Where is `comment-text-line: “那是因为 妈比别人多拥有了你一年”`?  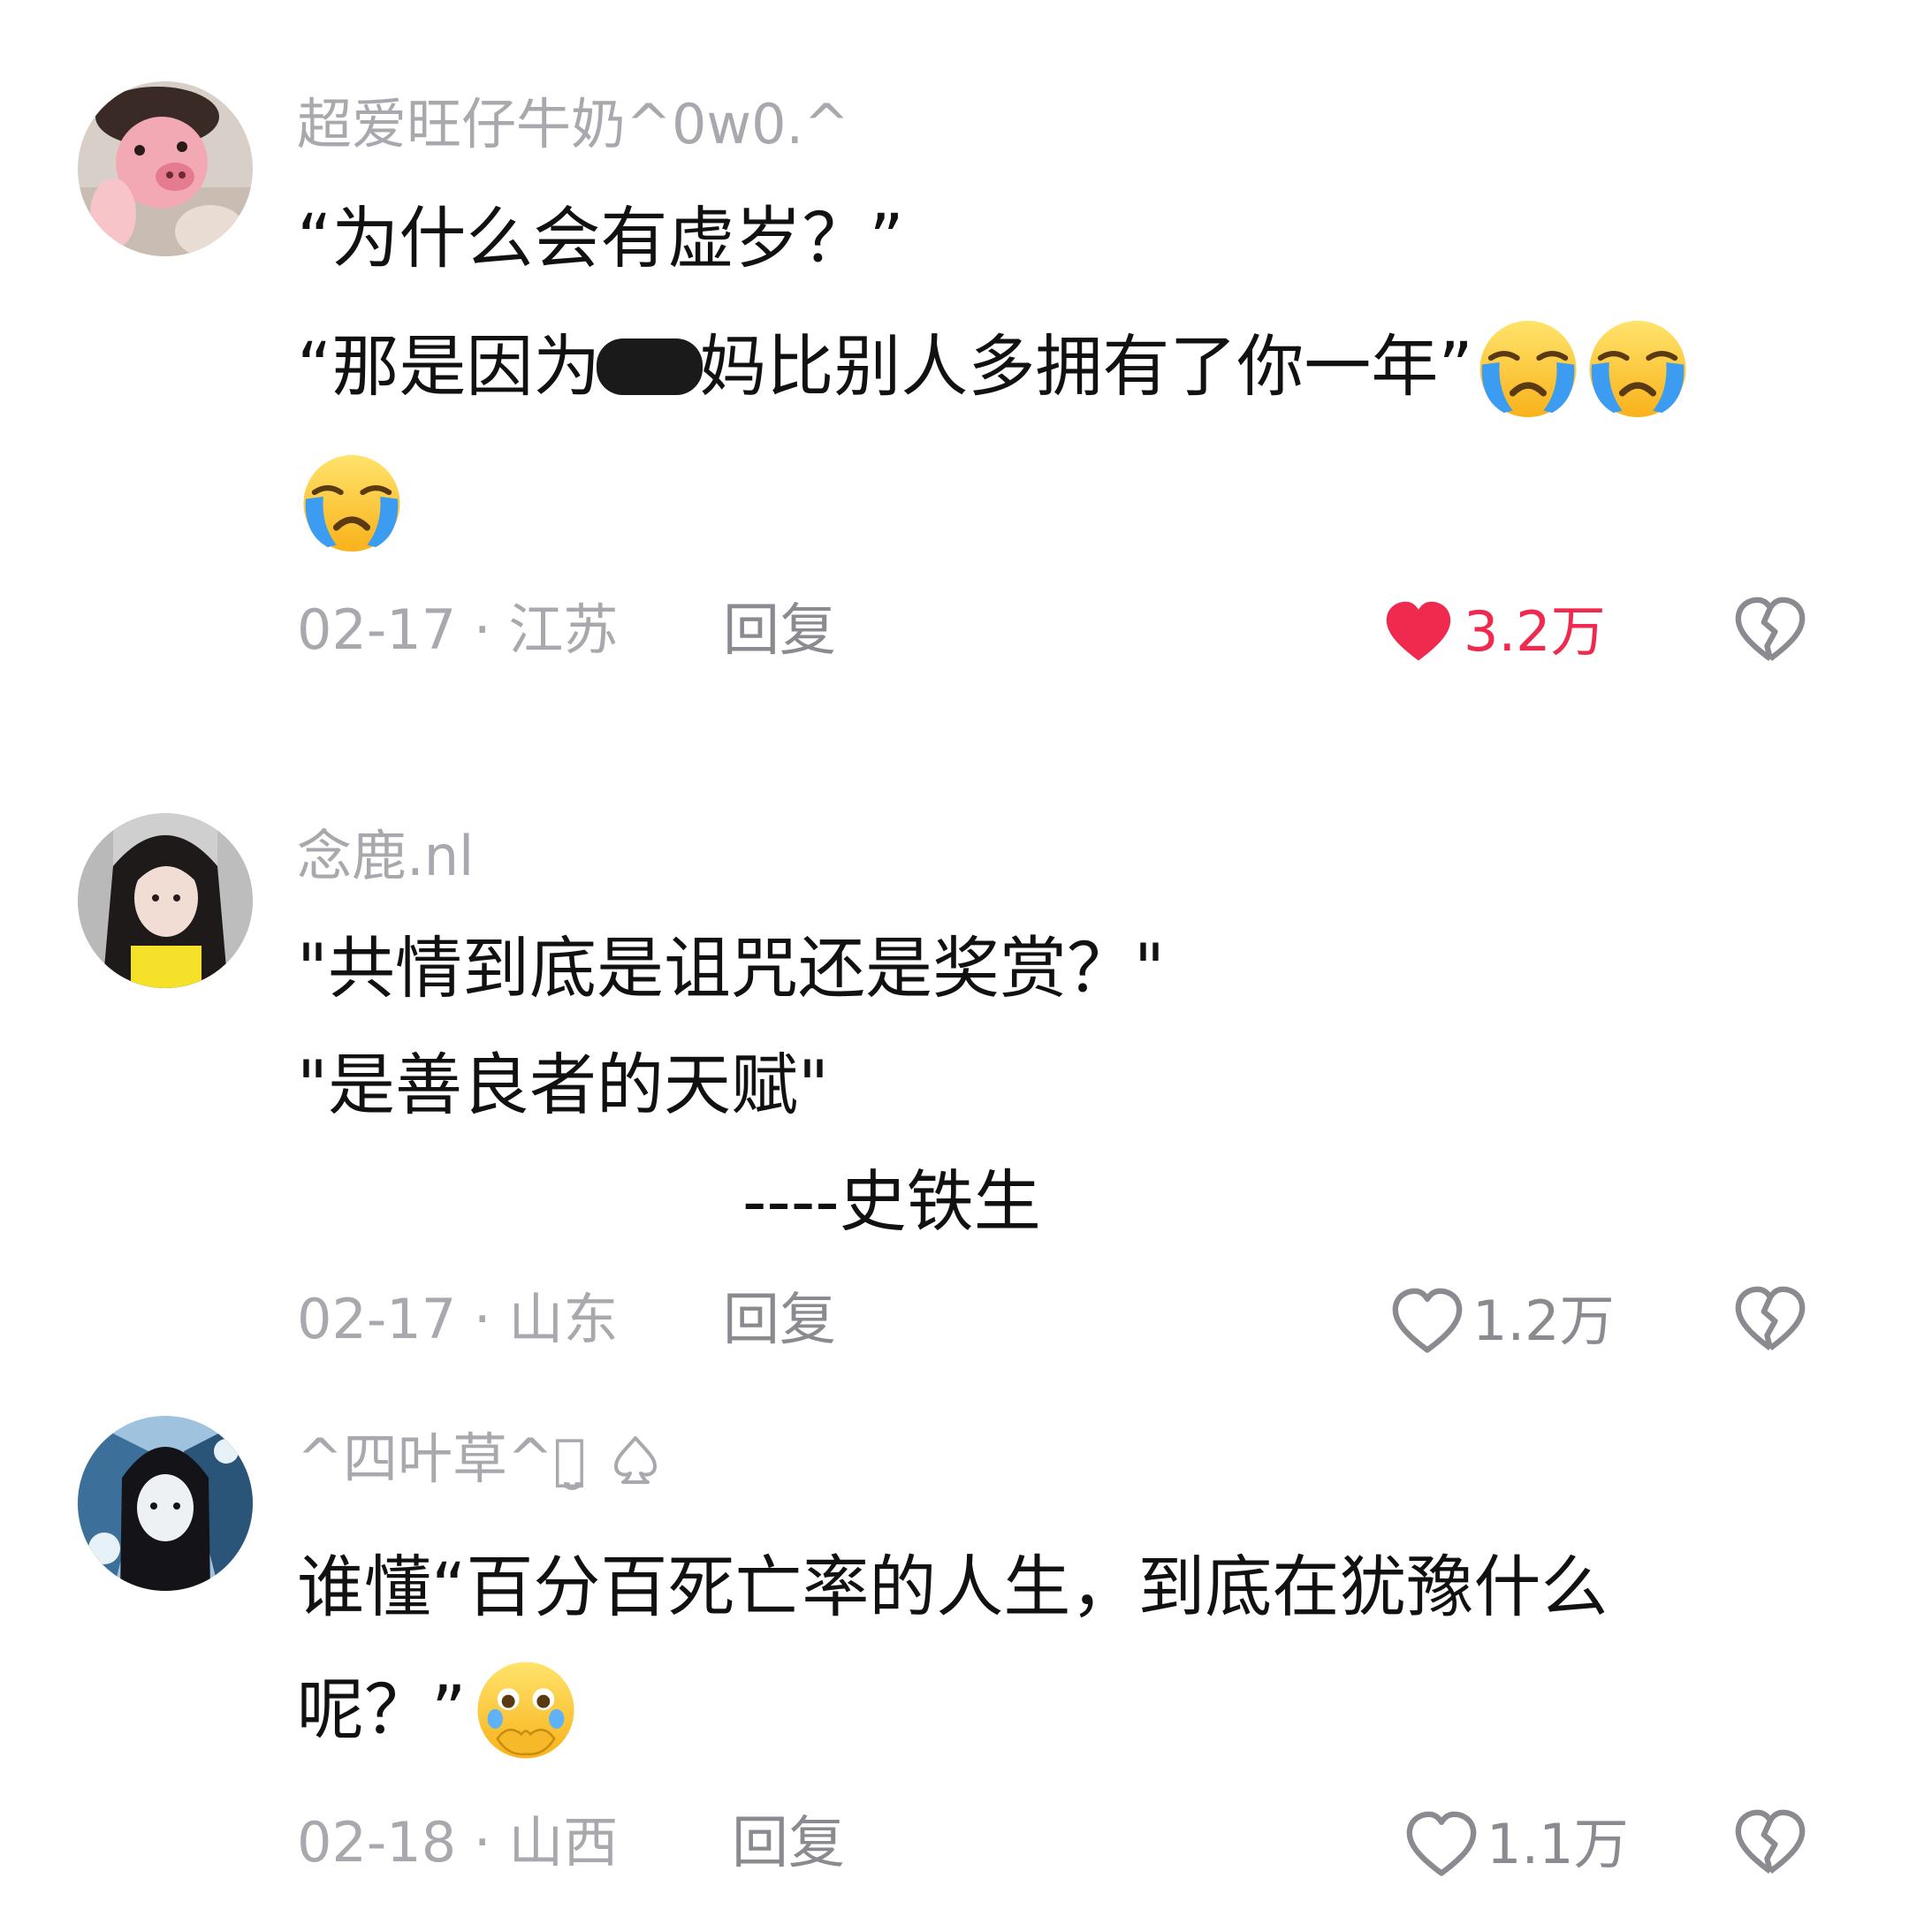 comment-text-line: “那是因为 妈比别人多拥有了你一年” is located at coordinates (1048, 367).